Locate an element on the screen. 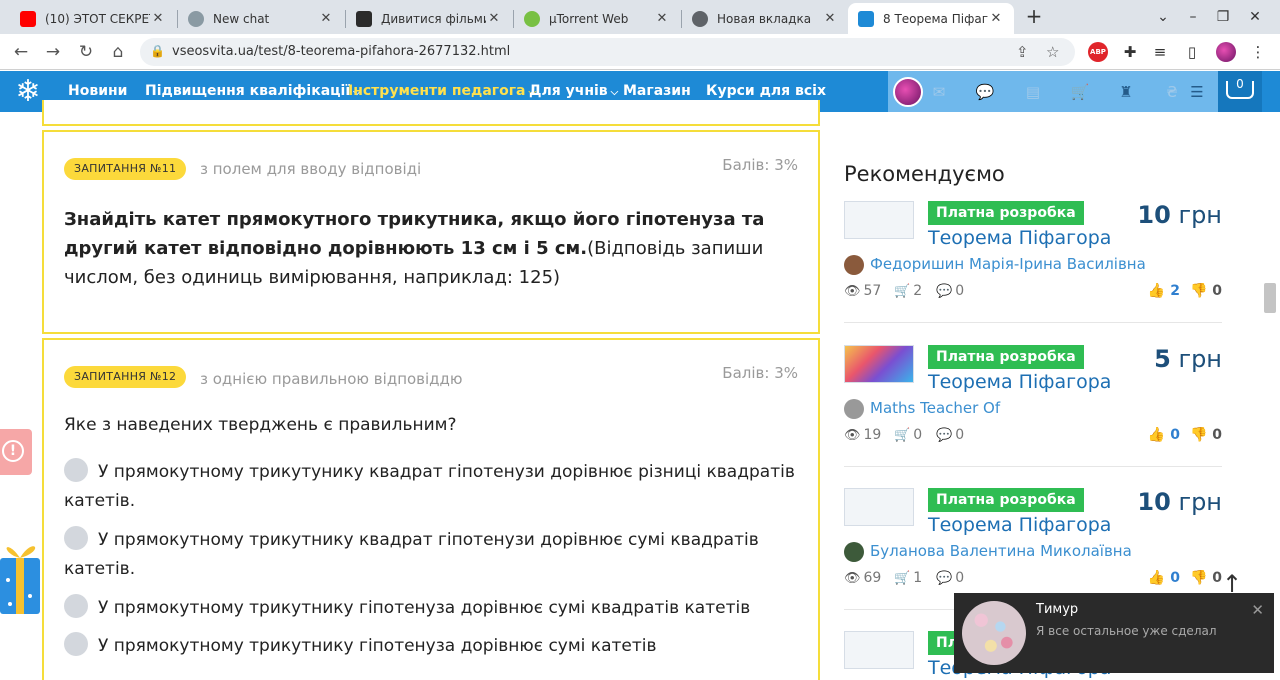  question-score: Балів: 3% is located at coordinates (760, 165).